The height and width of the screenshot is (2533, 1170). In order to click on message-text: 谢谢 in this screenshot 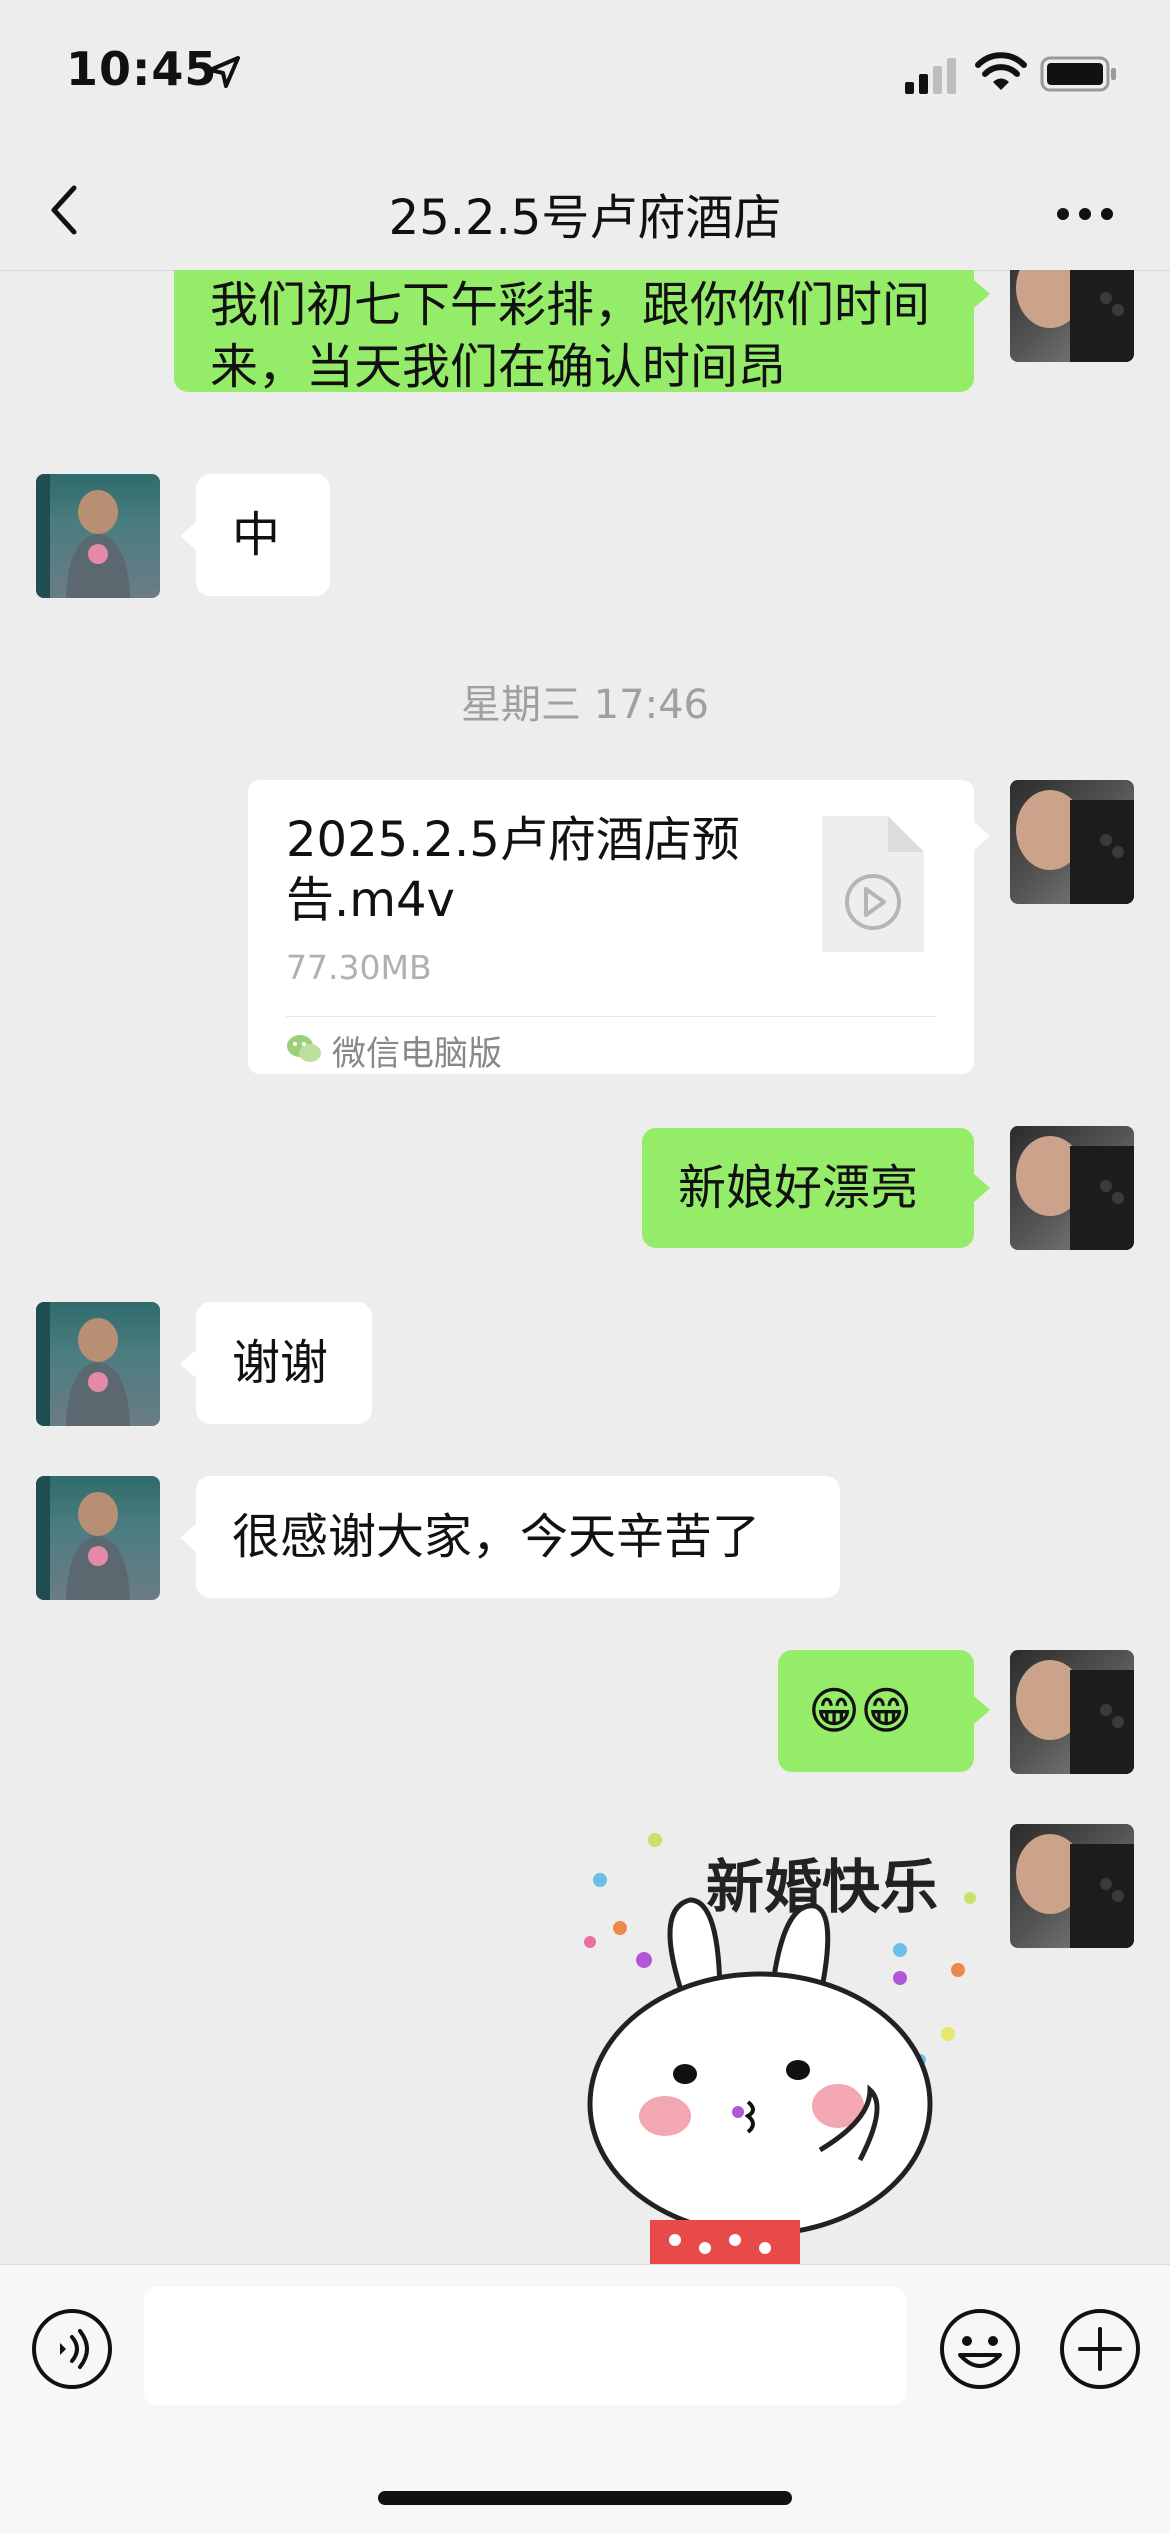, I will do `click(280, 1363)`.